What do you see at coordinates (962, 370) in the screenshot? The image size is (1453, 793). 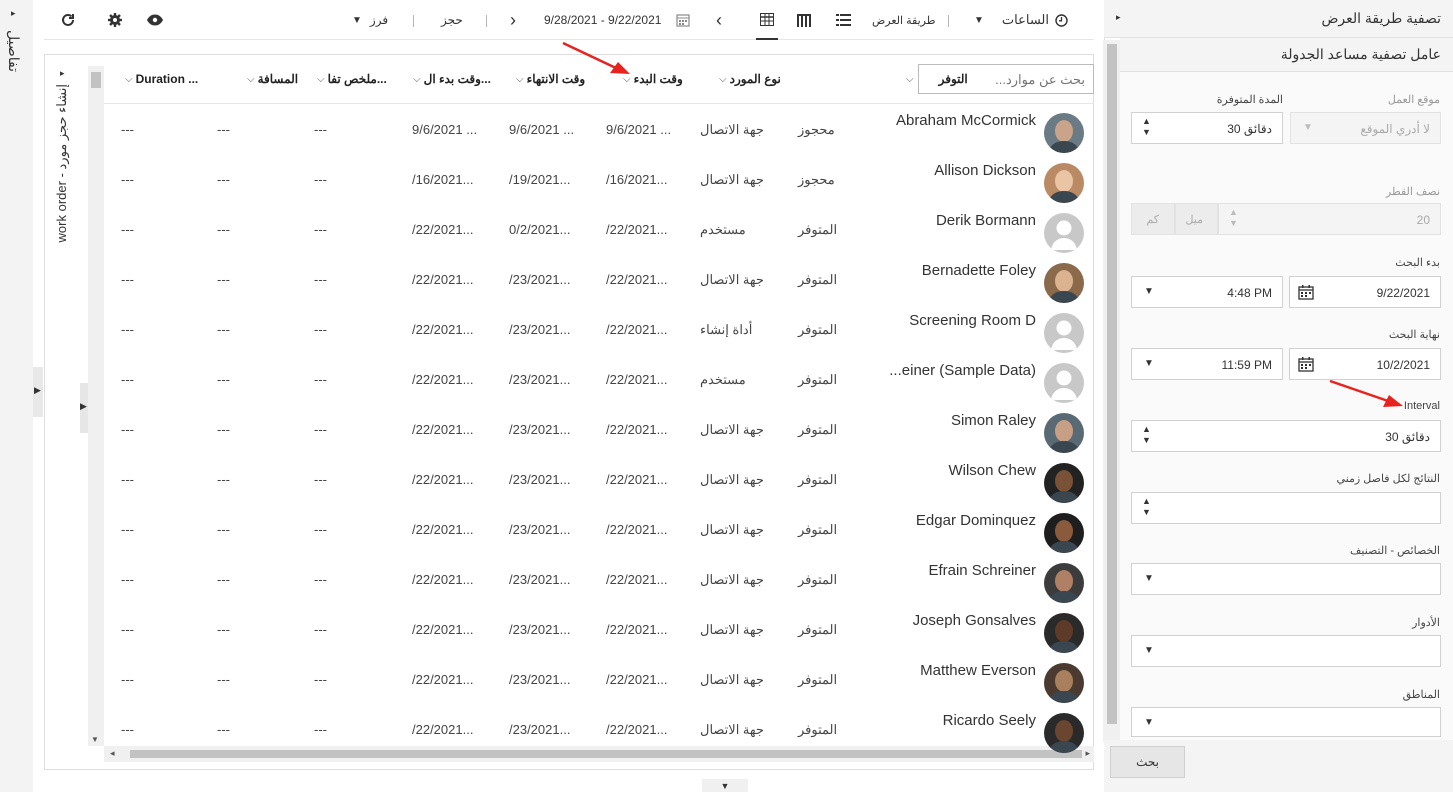 I see `resource-name: ...einer (Sample Data)` at bounding box center [962, 370].